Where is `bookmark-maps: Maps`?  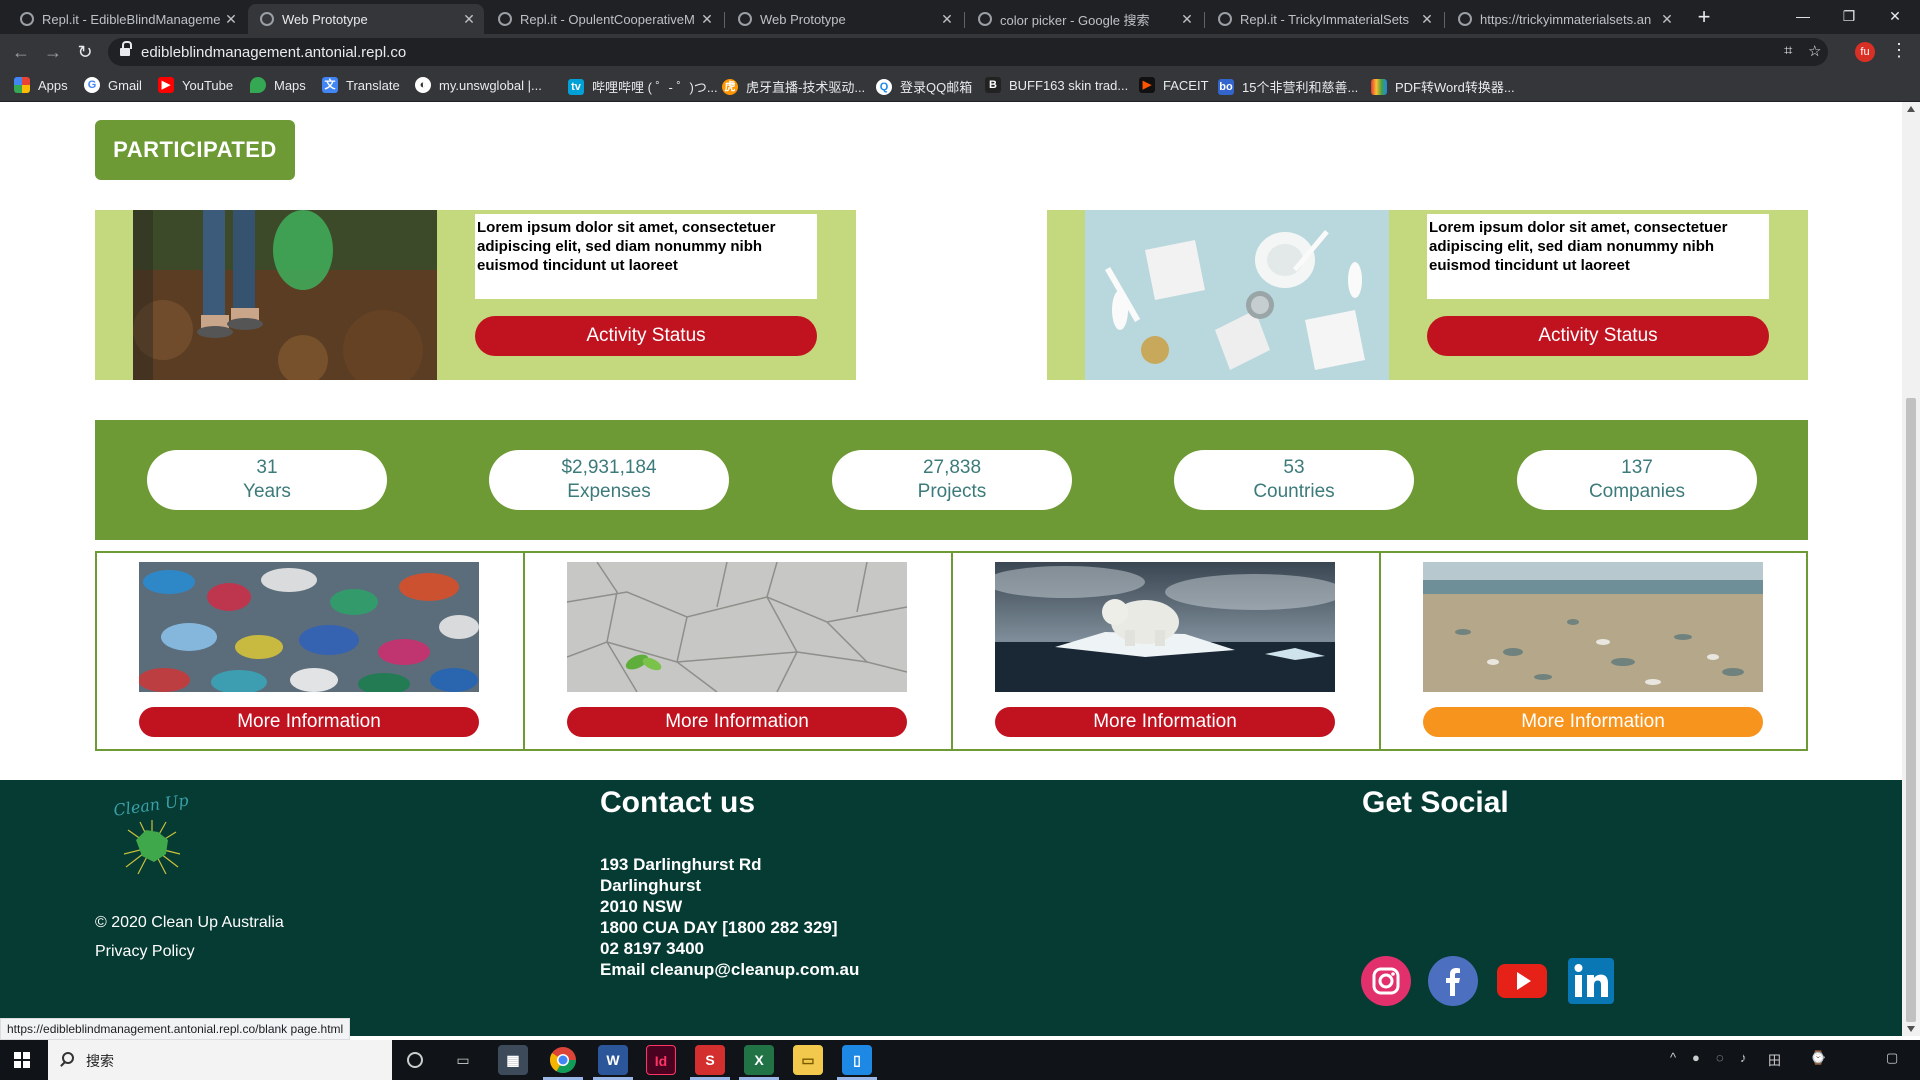
bookmark-maps: Maps is located at coordinates (278, 85).